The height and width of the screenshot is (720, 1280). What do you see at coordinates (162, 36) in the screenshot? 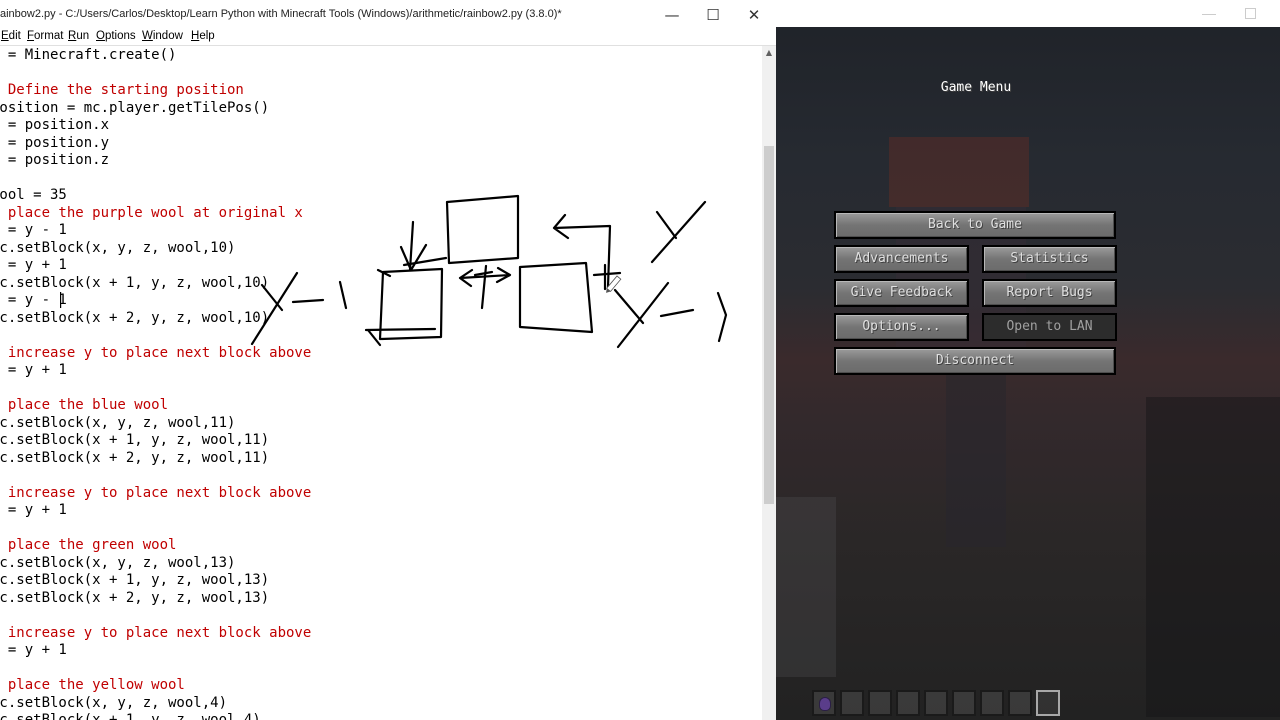
I see `menu-window: Window` at bounding box center [162, 36].